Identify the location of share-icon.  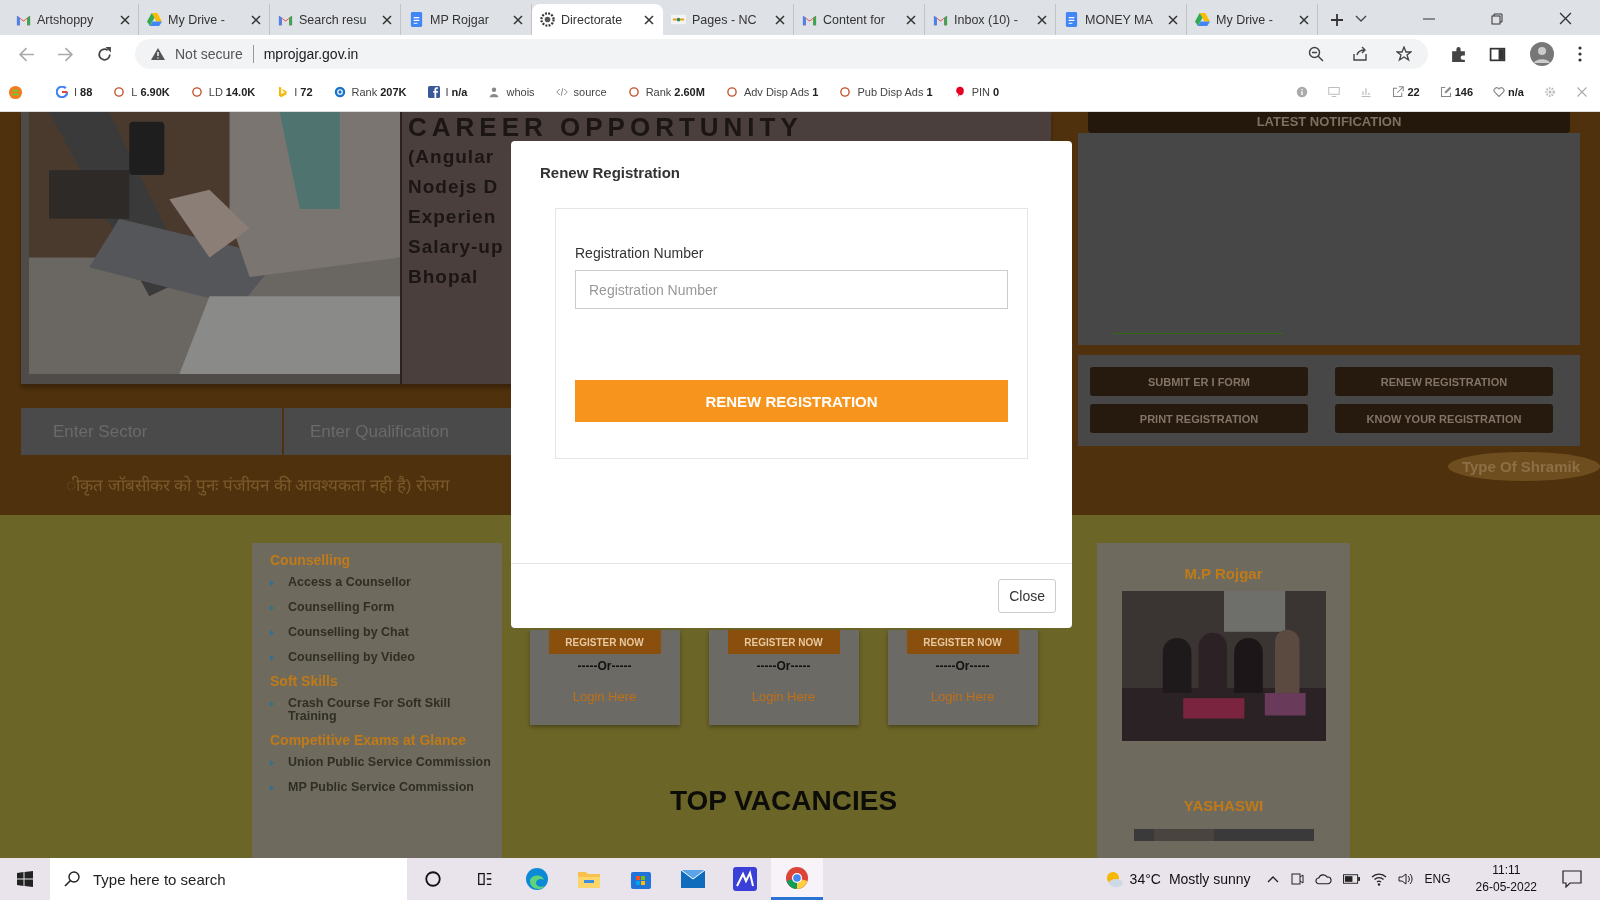
(1360, 54).